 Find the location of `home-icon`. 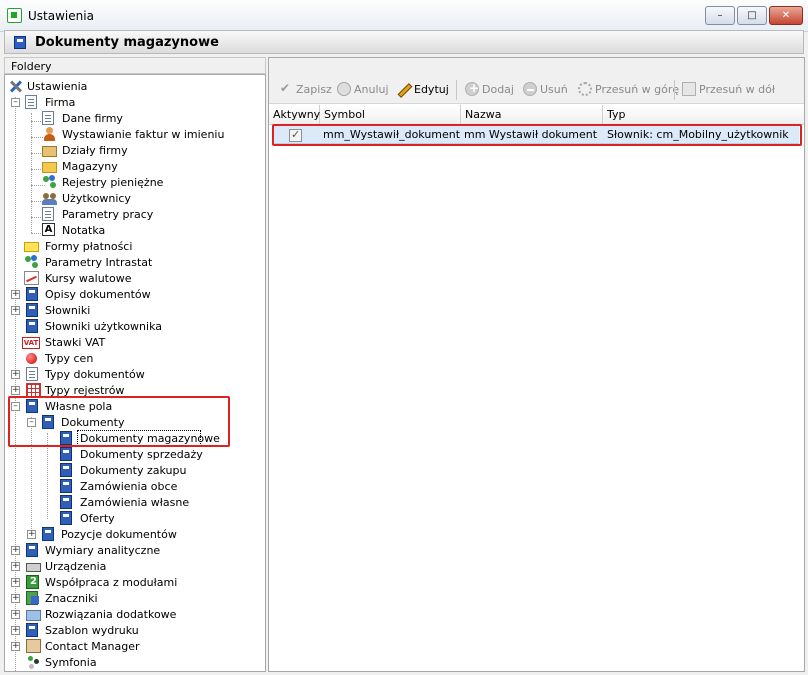

home-icon is located at coordinates (49, 151).